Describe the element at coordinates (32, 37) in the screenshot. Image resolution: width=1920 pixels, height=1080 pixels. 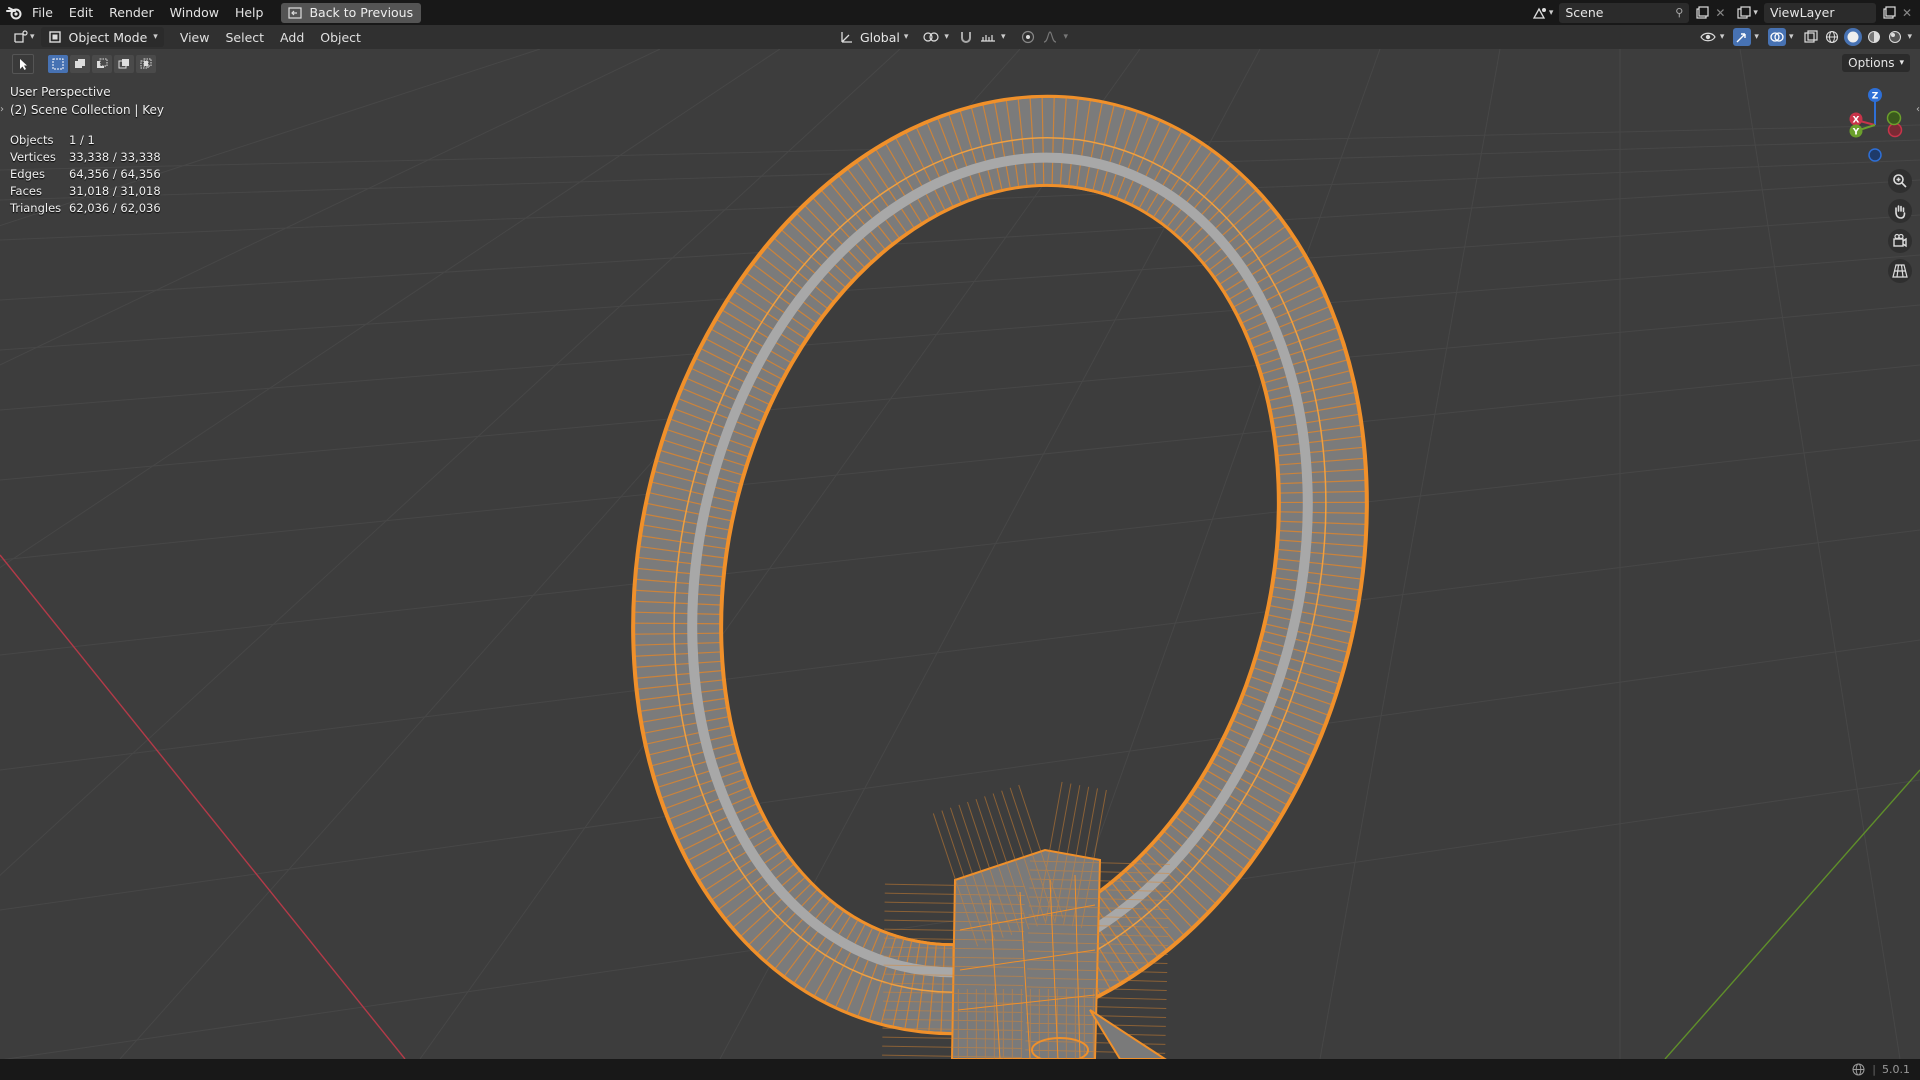
I see `editor-type-chevron-icon: ▾` at that location.